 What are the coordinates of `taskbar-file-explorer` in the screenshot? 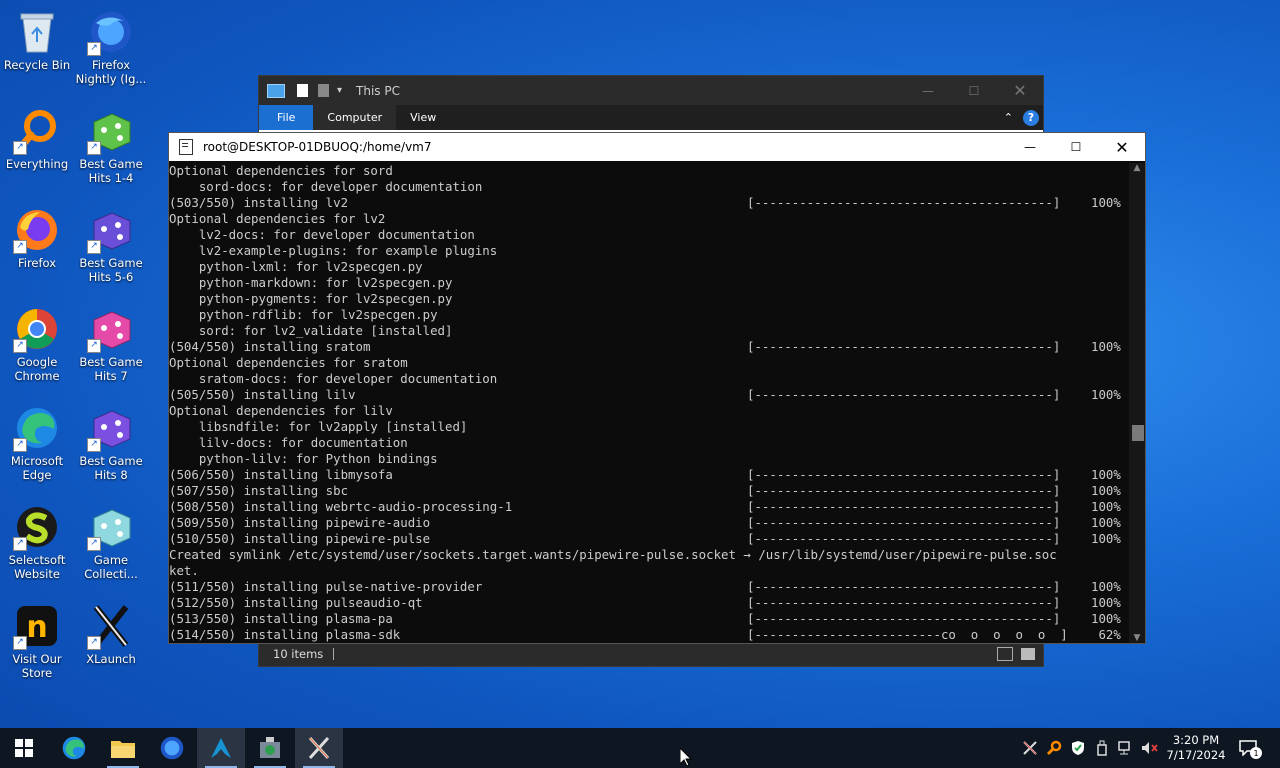 It's located at (123, 748).